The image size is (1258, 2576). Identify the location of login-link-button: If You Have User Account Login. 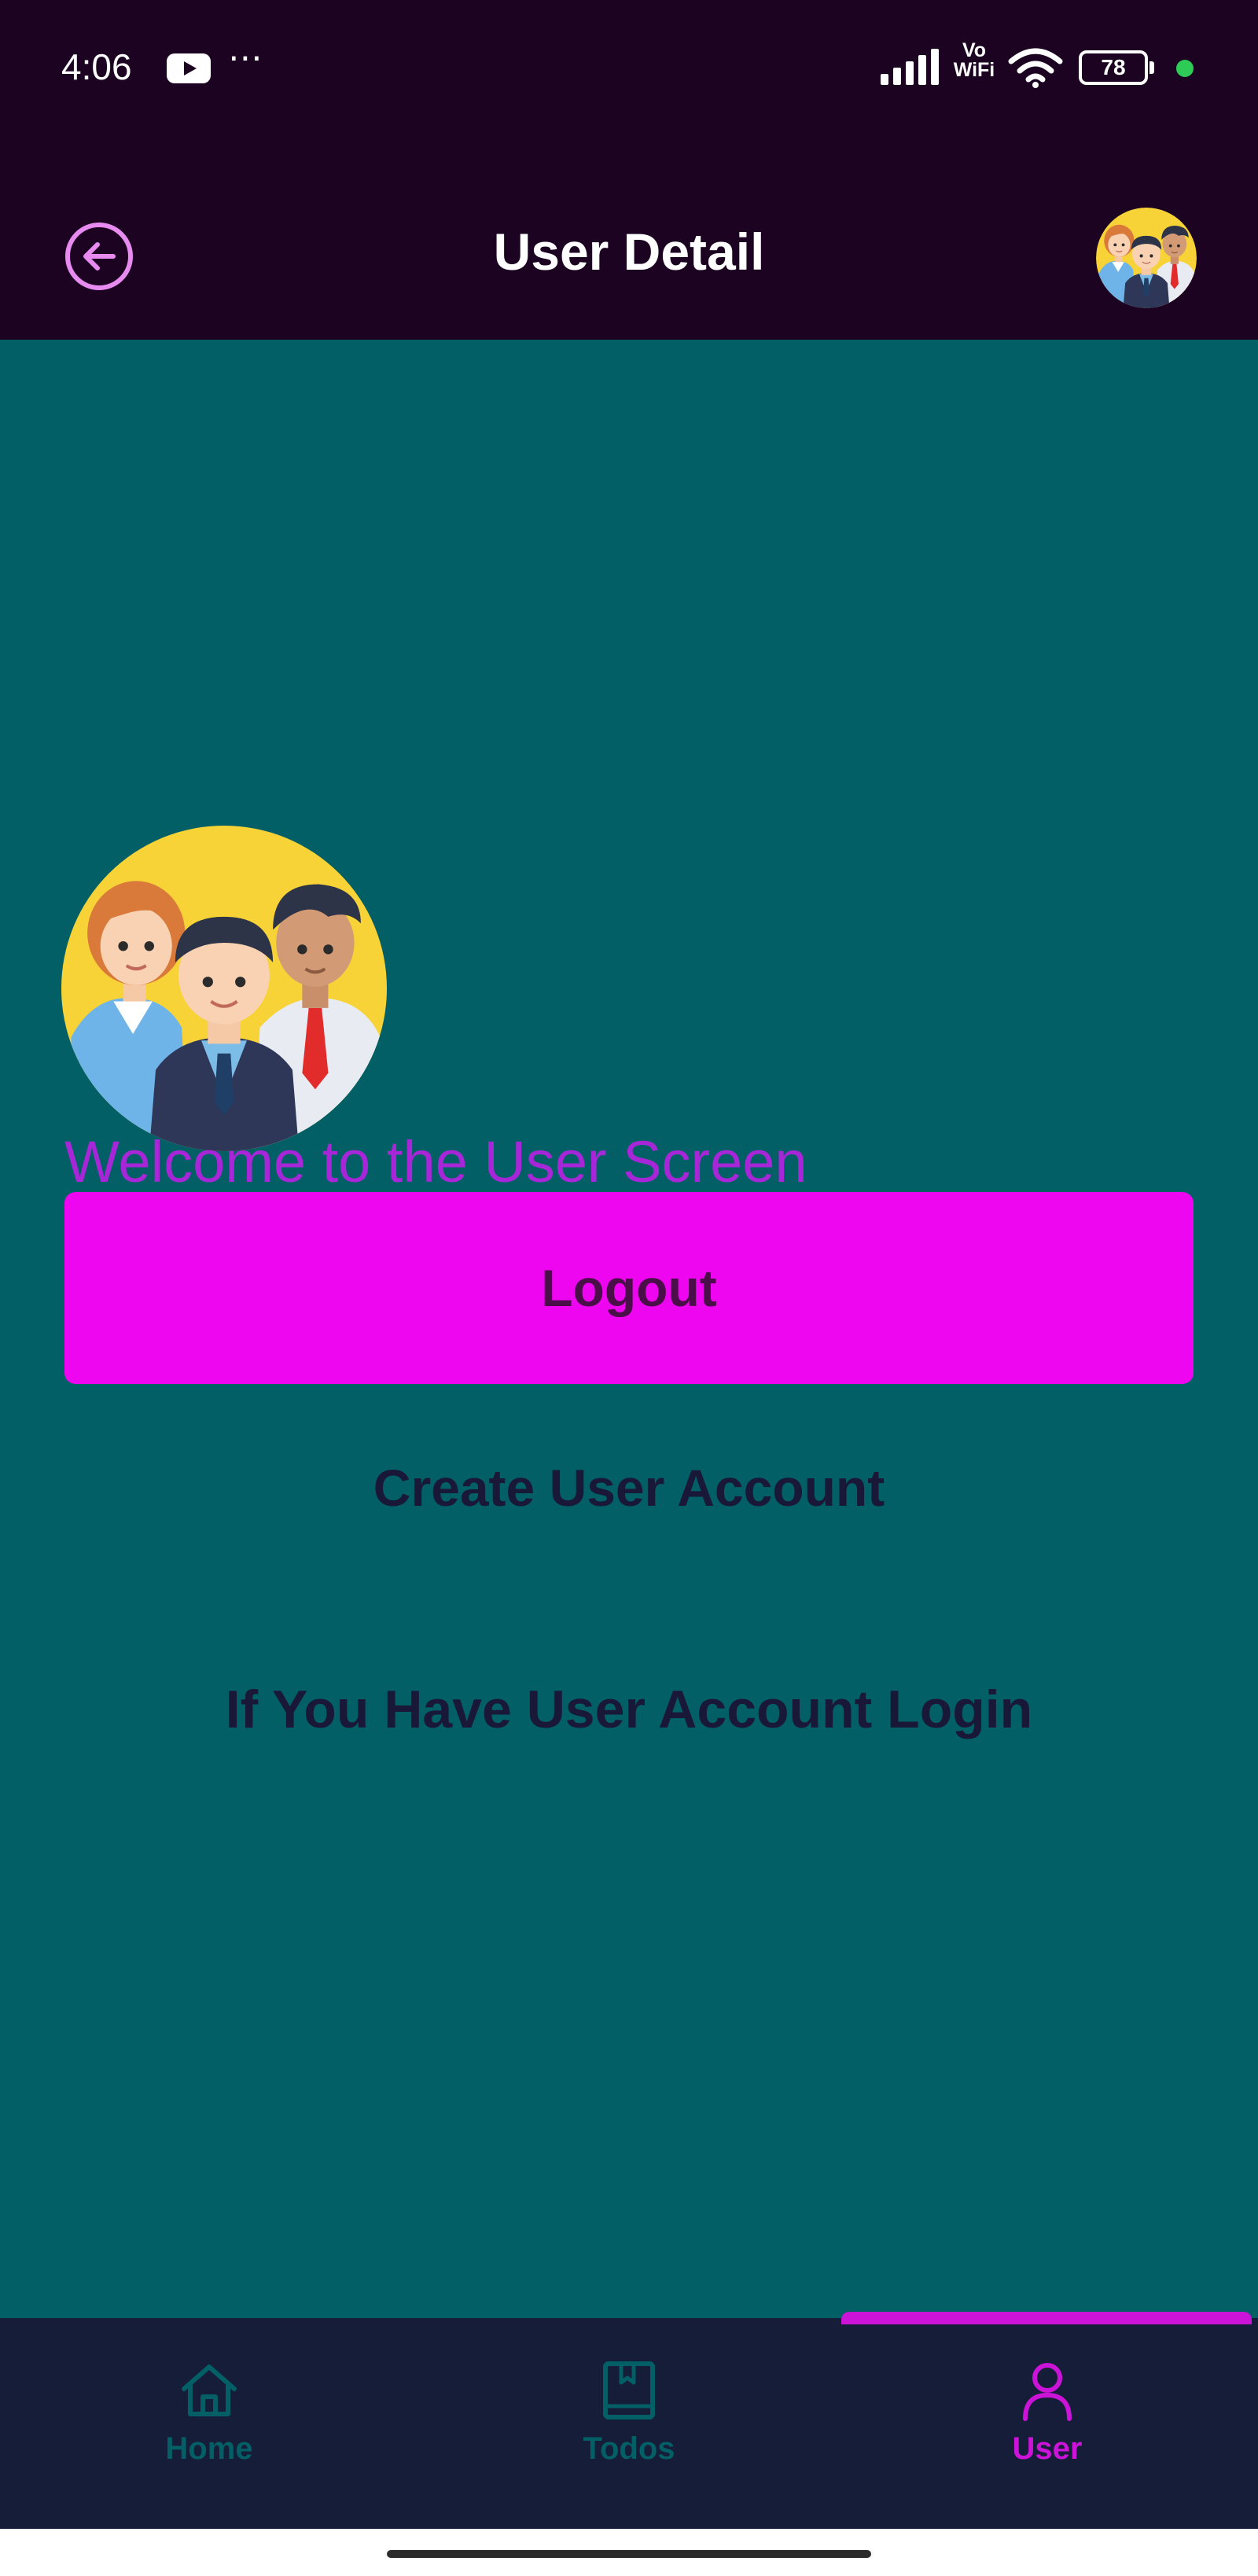
(629, 1709).